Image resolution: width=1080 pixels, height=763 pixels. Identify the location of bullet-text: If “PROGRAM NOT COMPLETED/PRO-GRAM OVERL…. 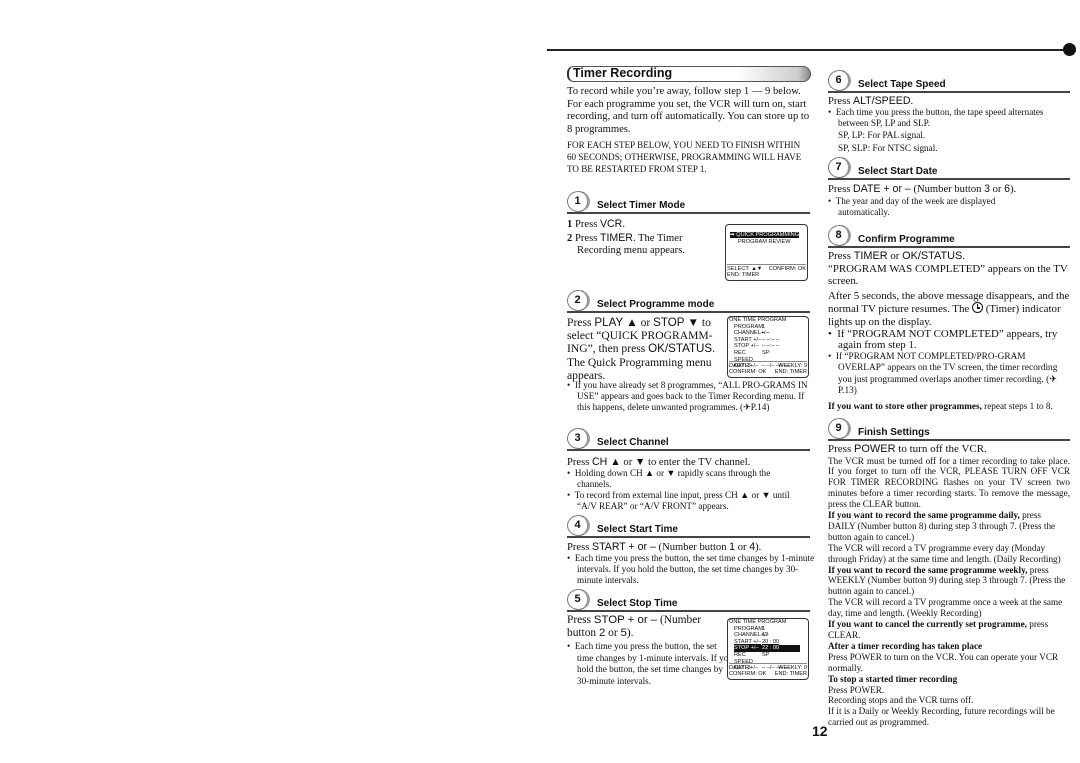
(946, 374).